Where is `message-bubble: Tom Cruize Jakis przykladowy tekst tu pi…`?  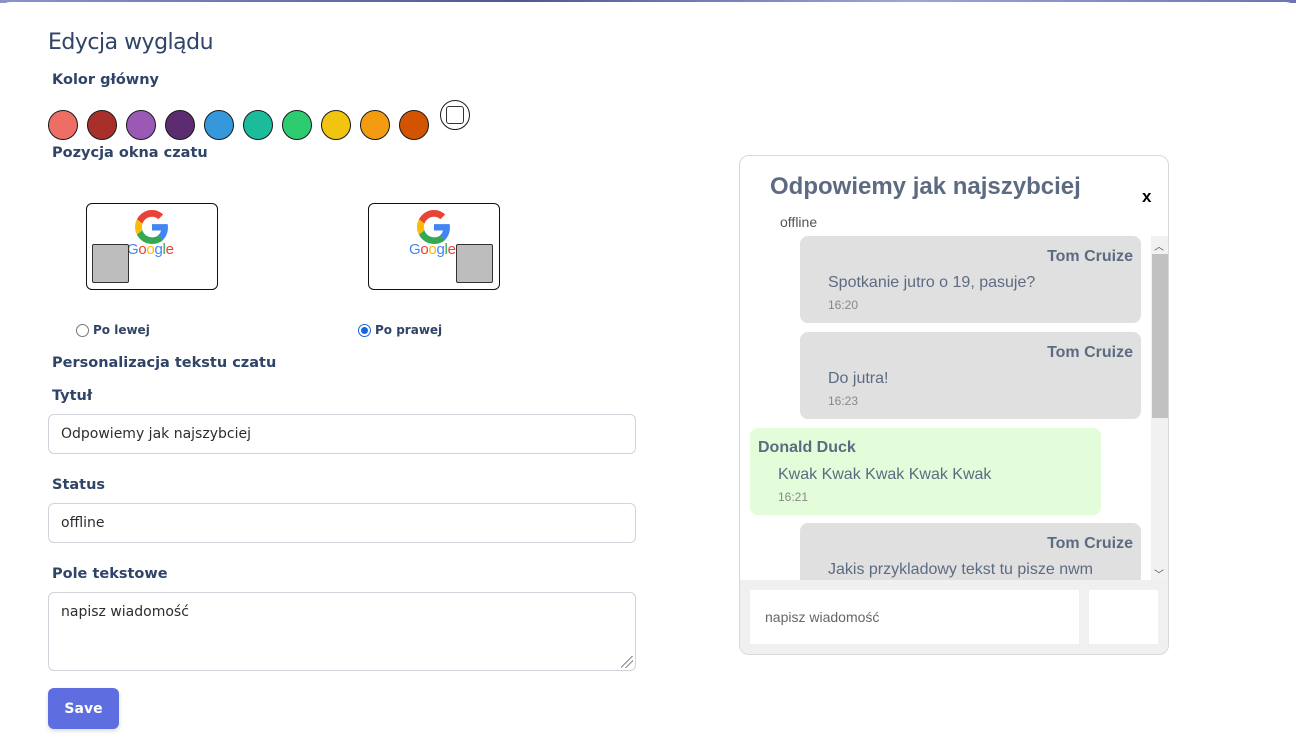
message-bubble: Tom Cruize Jakis przykladowy tekst tu pi… is located at coordinates (970, 551).